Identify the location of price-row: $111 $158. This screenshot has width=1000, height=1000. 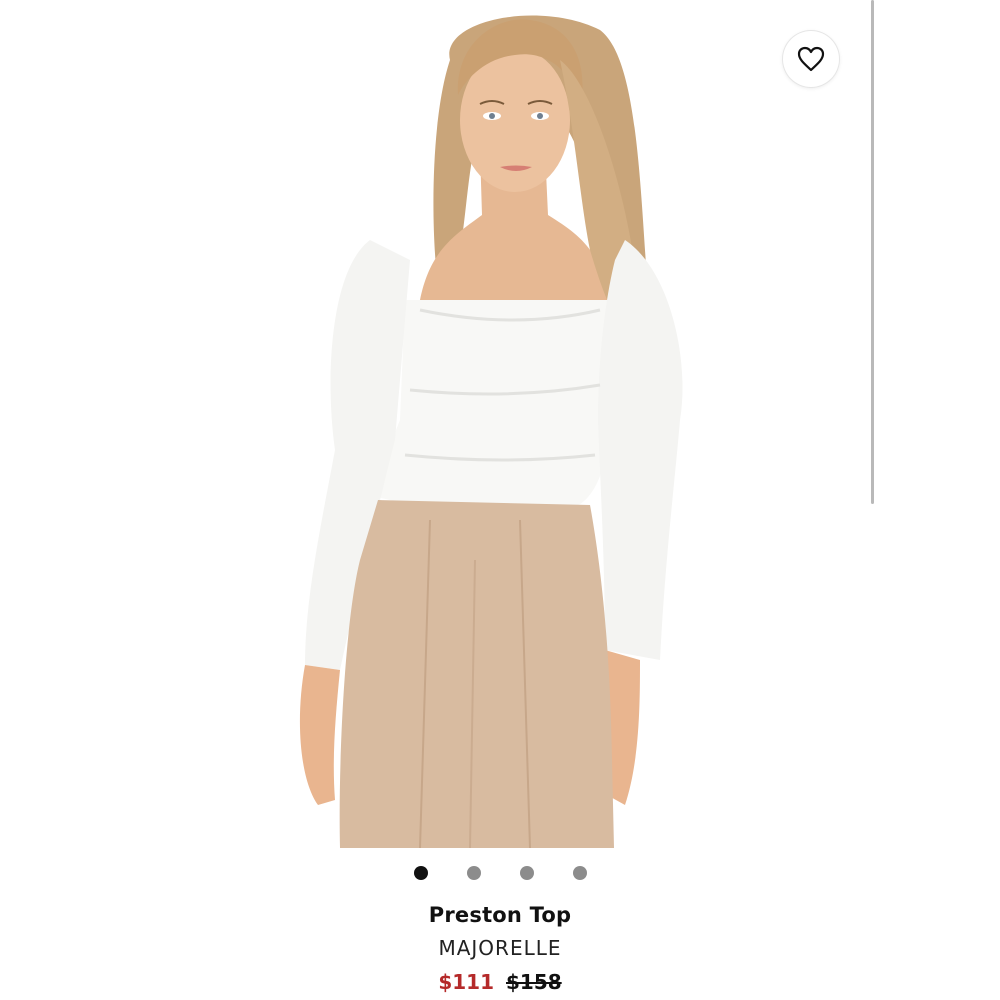
(500, 982).